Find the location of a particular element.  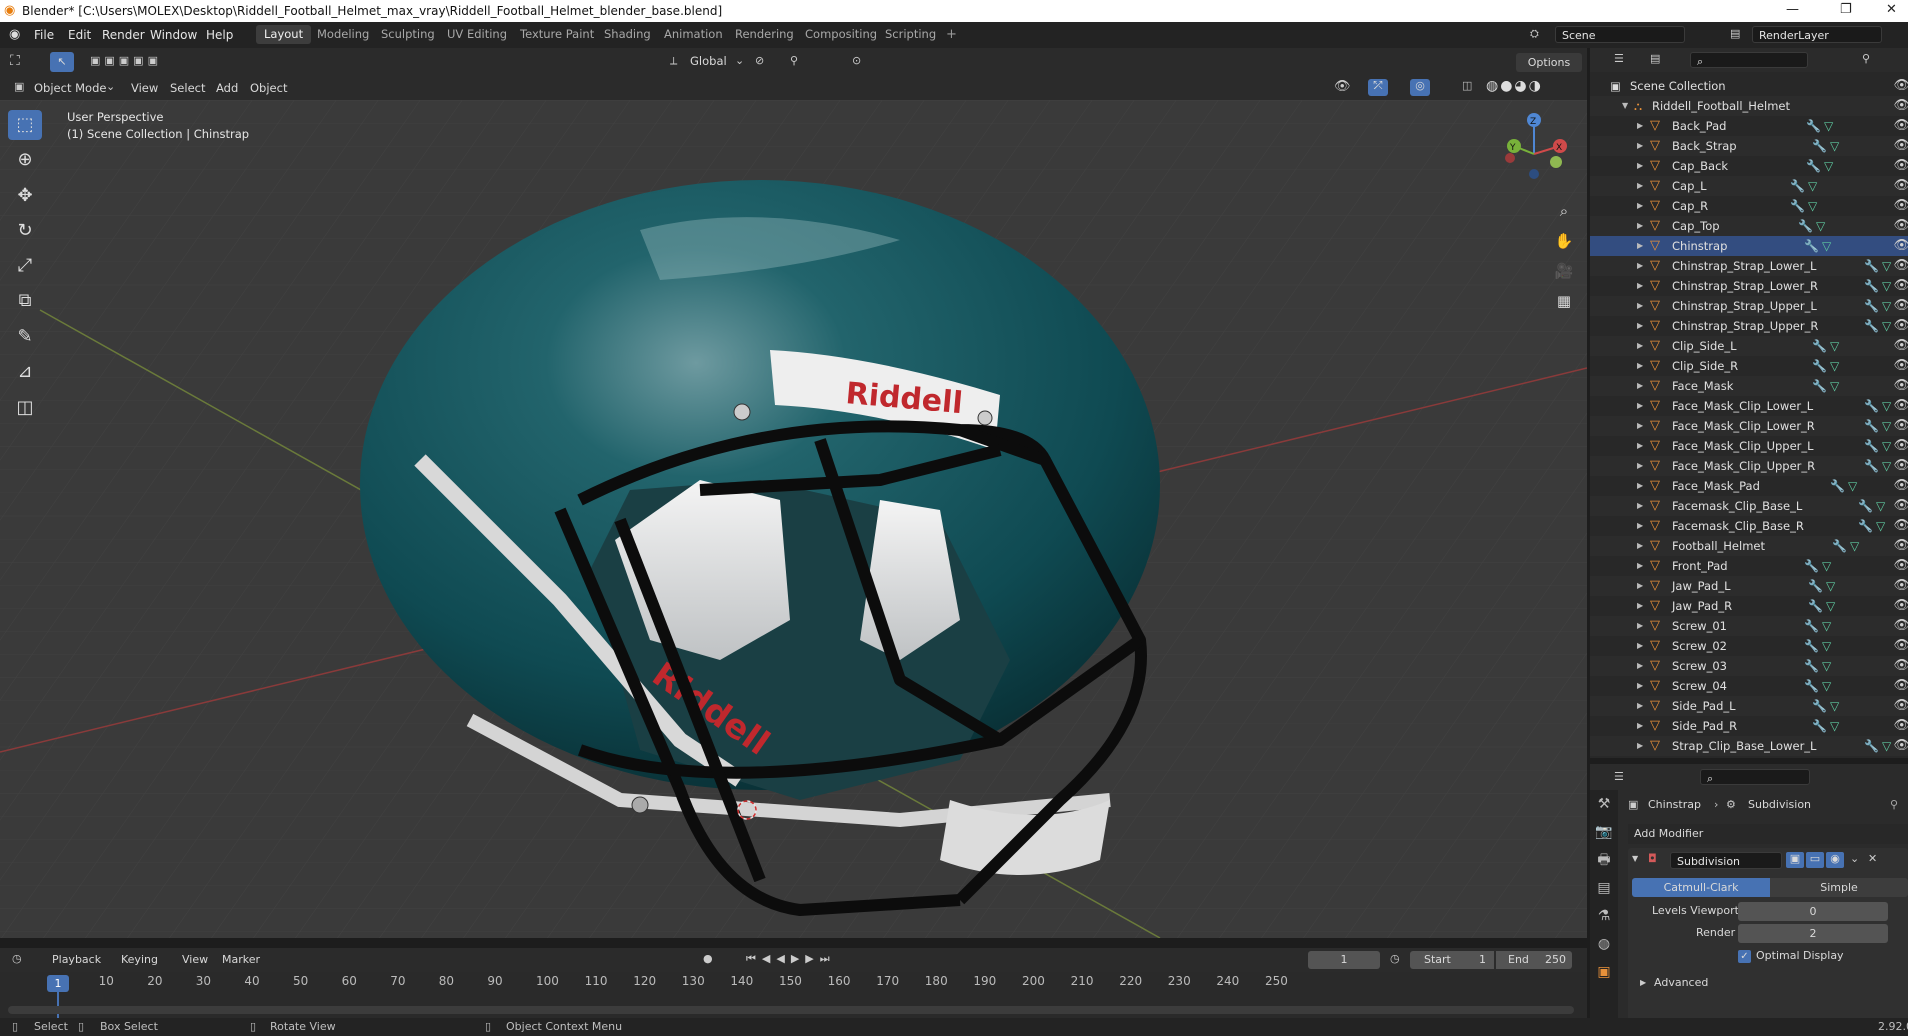

tab-layout: Layout is located at coordinates (284, 34).